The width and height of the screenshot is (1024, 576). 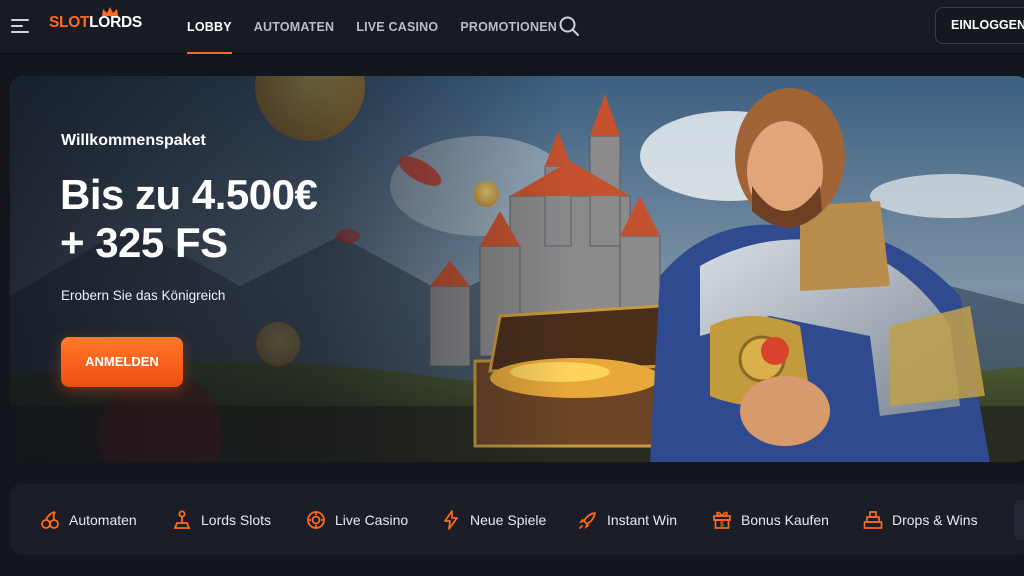 I want to click on nav-automaten: AUTOMATEN, so click(x=294, y=27).